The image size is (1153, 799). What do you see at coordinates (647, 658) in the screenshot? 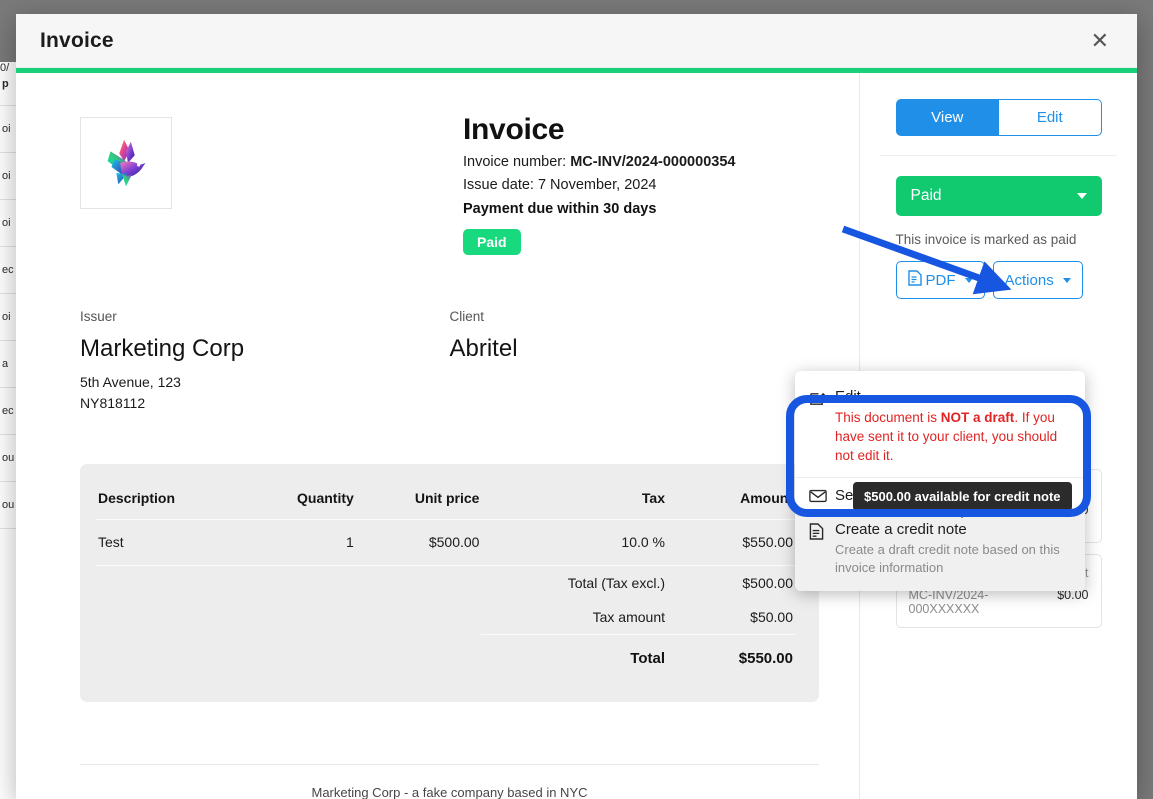
I see `grand-total-label: Total` at bounding box center [647, 658].